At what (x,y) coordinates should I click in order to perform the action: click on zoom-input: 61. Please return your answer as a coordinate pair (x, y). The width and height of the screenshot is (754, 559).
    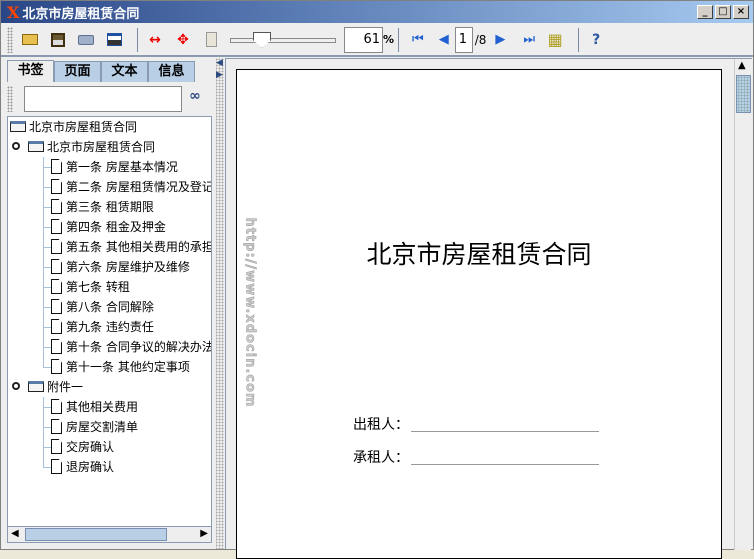
    Looking at the image, I should click on (363, 39).